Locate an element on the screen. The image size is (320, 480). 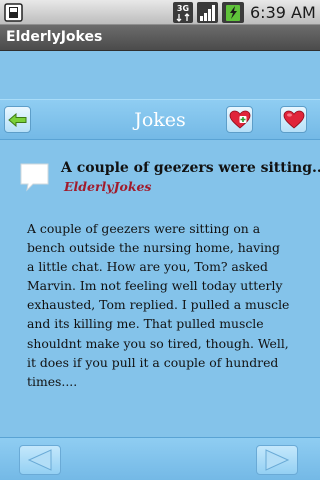
status-bar: 3G 6:39 AM is located at coordinates (160, 12).